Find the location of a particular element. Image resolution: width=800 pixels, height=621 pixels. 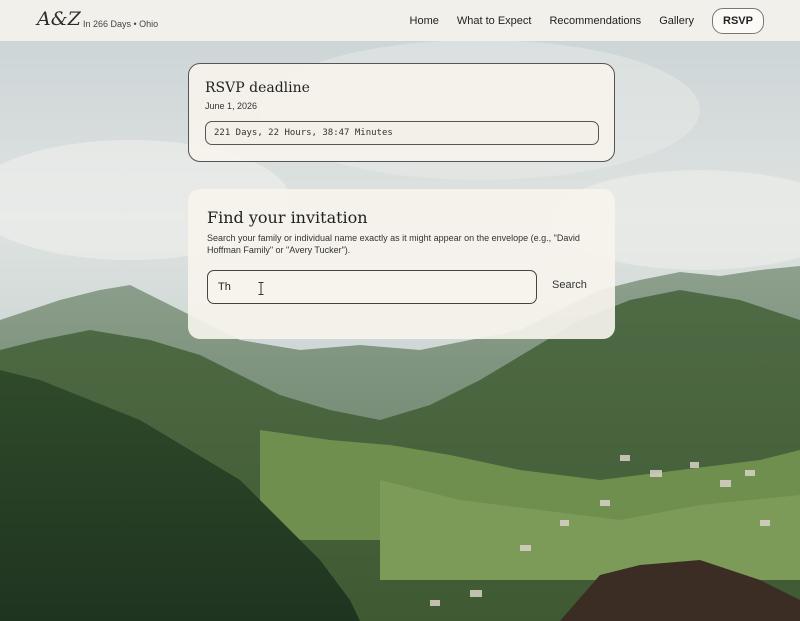

deadline-countdown: 221 Days, 22 Hours, 38:47 Minutes is located at coordinates (402, 133).